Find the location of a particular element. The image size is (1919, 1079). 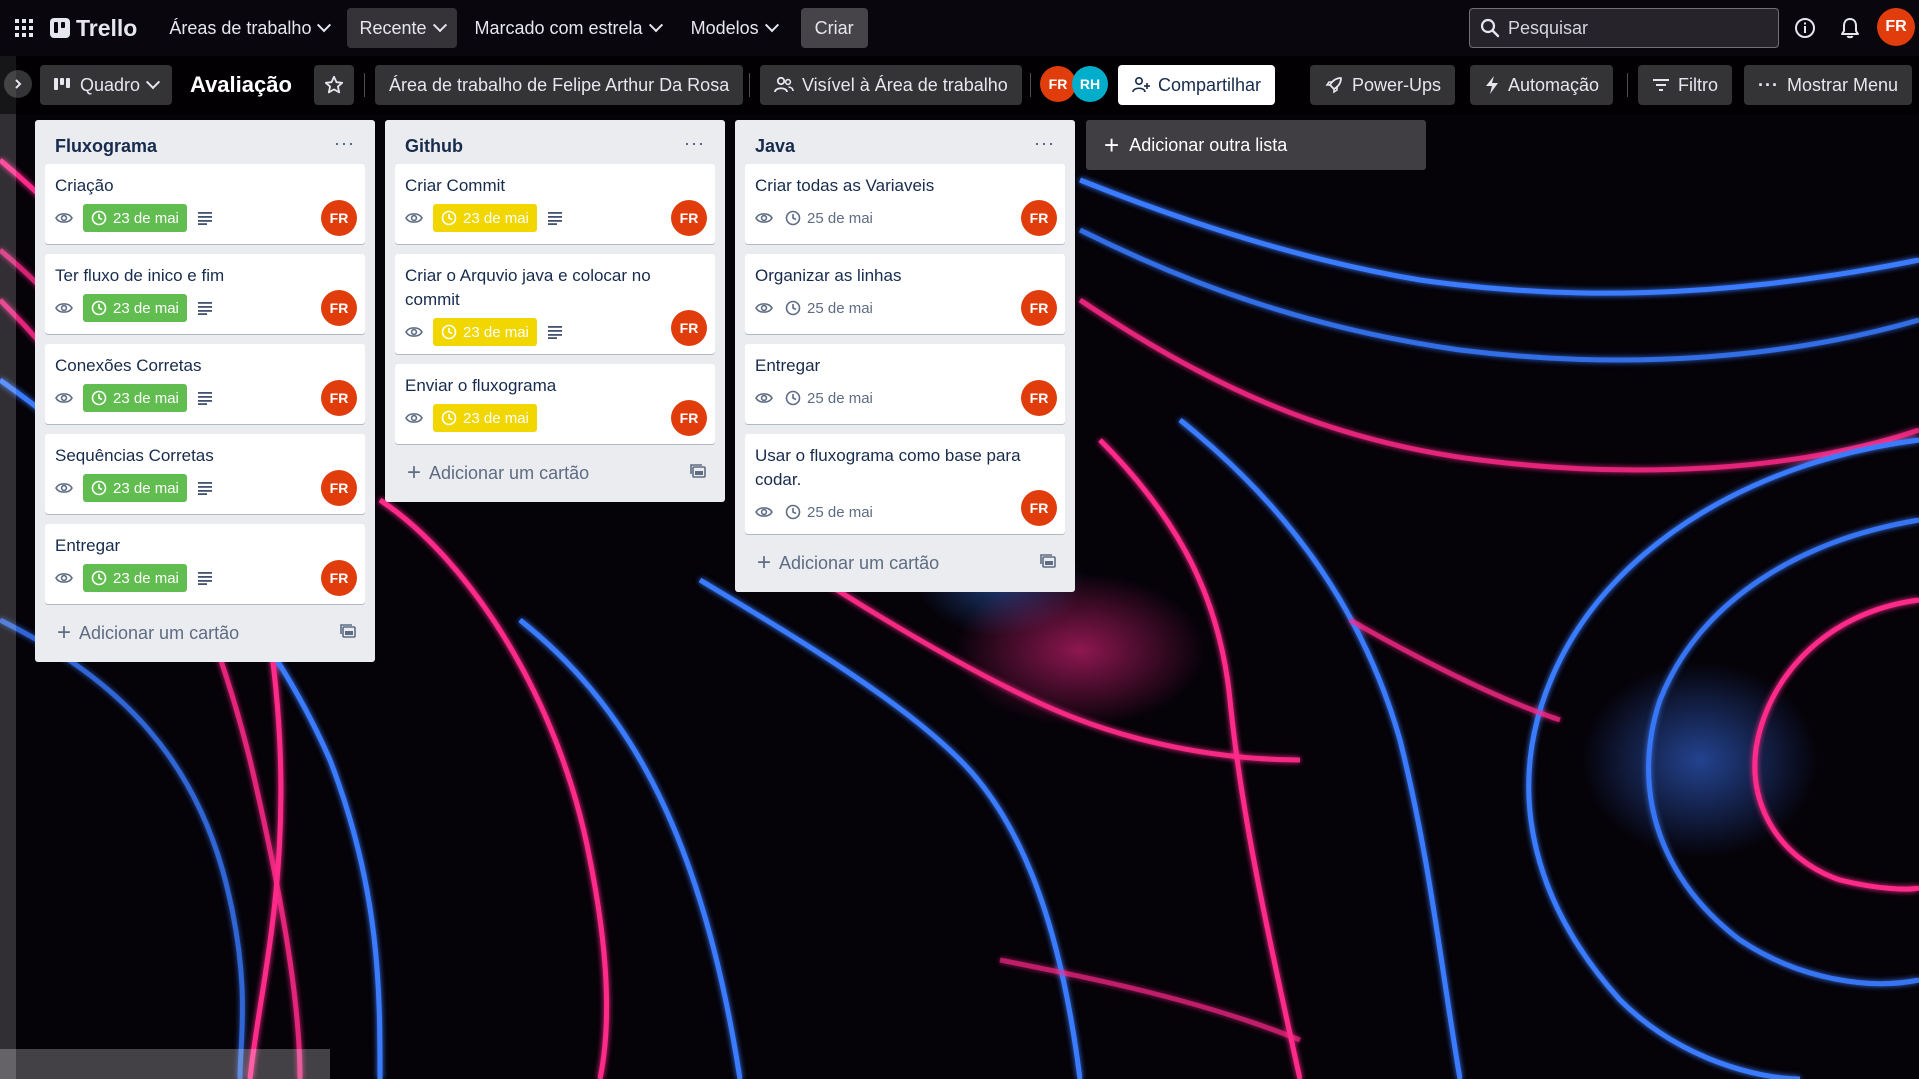

card: Criar todas as Variaveis 25 de mai FR is located at coordinates (905, 204).